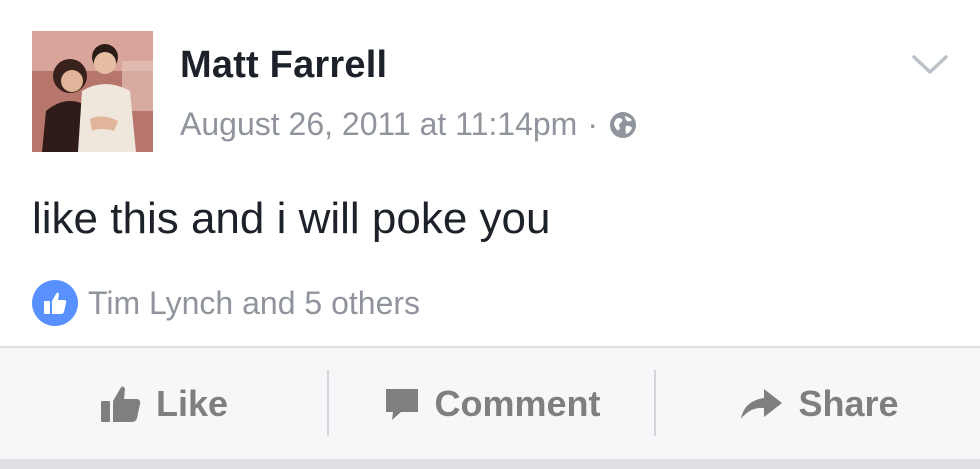 The width and height of the screenshot is (980, 469). What do you see at coordinates (930, 65) in the screenshot?
I see `chevron-down-icon` at bounding box center [930, 65].